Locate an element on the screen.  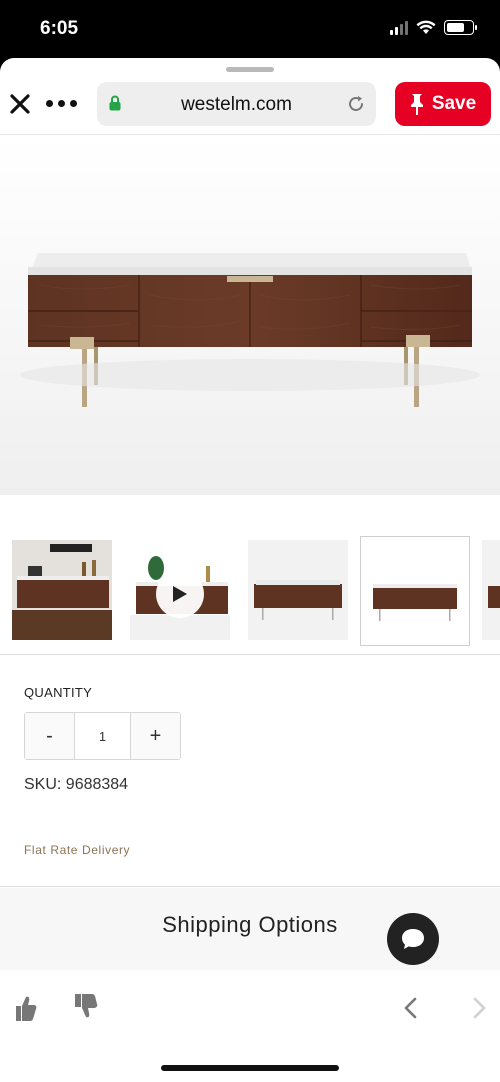
signal-icon is located at coordinates (399, 27).